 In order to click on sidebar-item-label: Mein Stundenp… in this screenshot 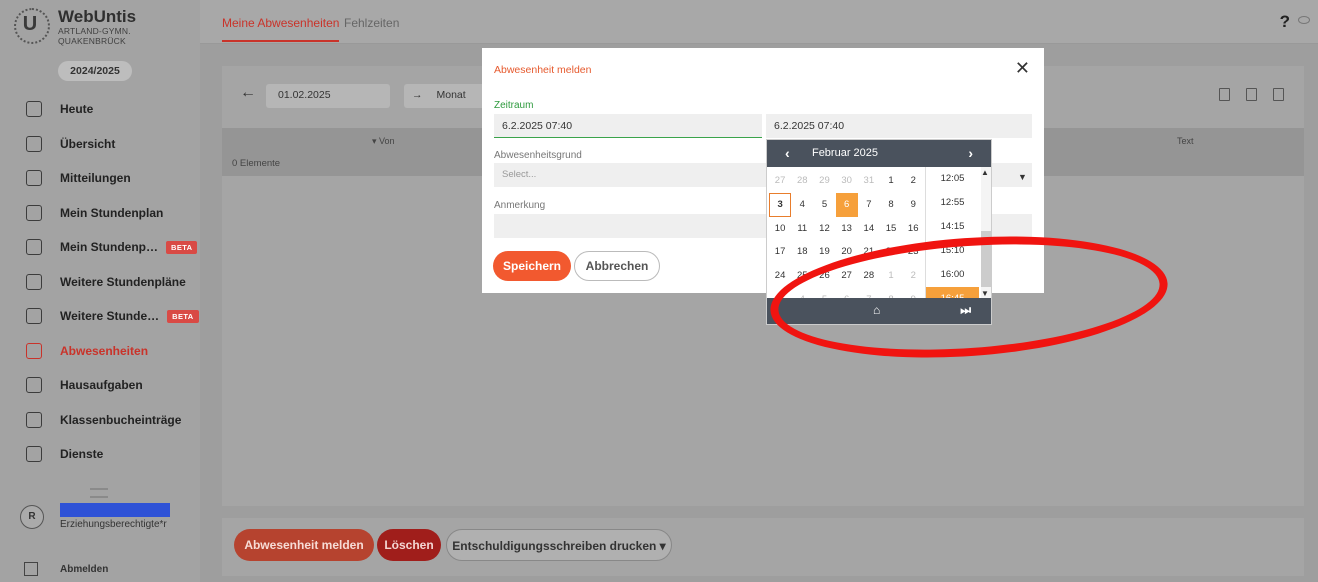, I will do `click(109, 247)`.